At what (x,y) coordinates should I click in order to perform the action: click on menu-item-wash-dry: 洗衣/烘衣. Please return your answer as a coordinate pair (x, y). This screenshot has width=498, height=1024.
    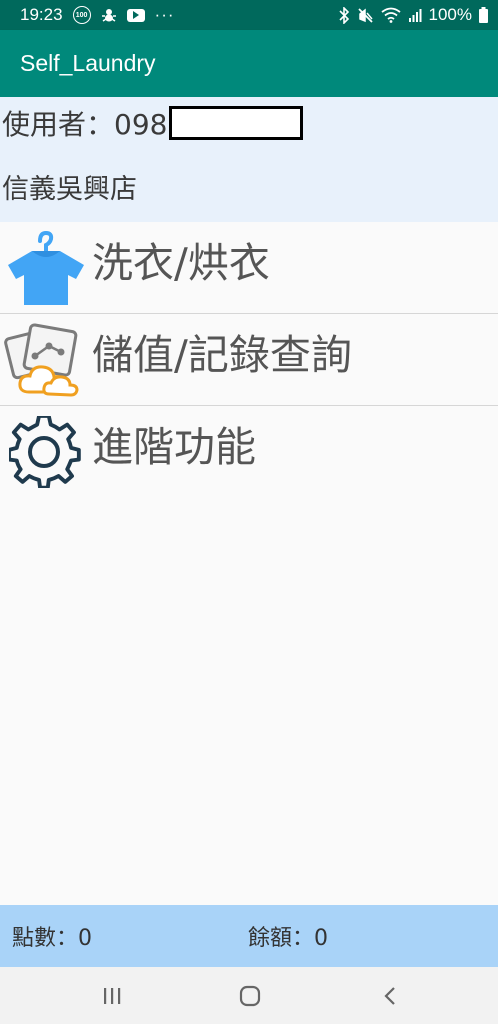
    Looking at the image, I should click on (249, 268).